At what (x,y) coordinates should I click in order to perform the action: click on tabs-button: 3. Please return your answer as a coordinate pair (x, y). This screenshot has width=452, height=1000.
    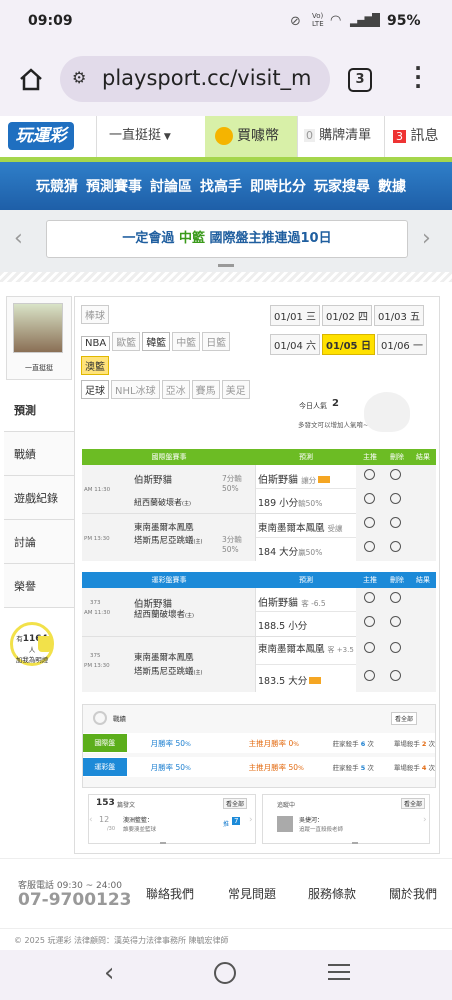
    Looking at the image, I should click on (360, 80).